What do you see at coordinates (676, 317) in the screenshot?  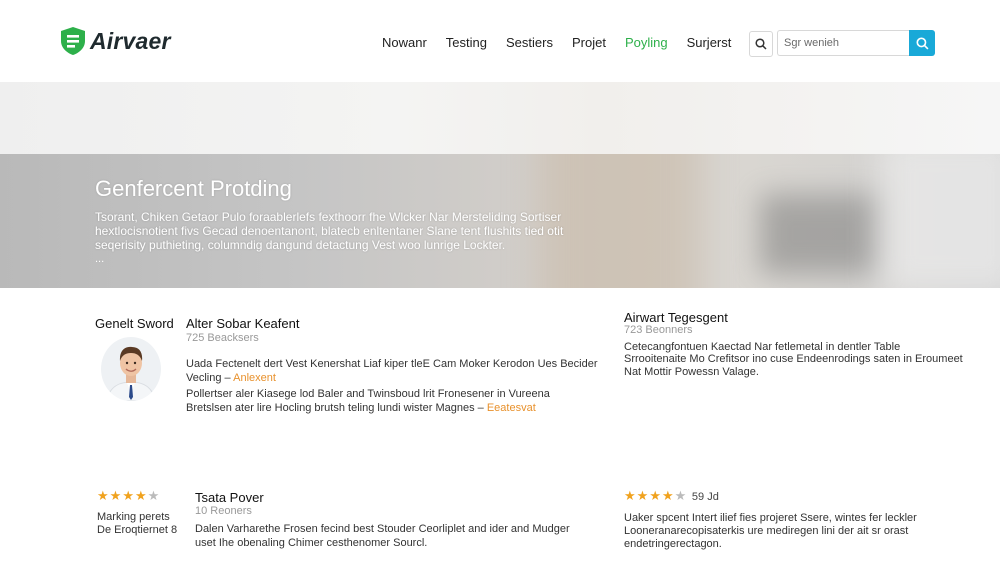 I see `card-title: Airwart Tegesgent` at bounding box center [676, 317].